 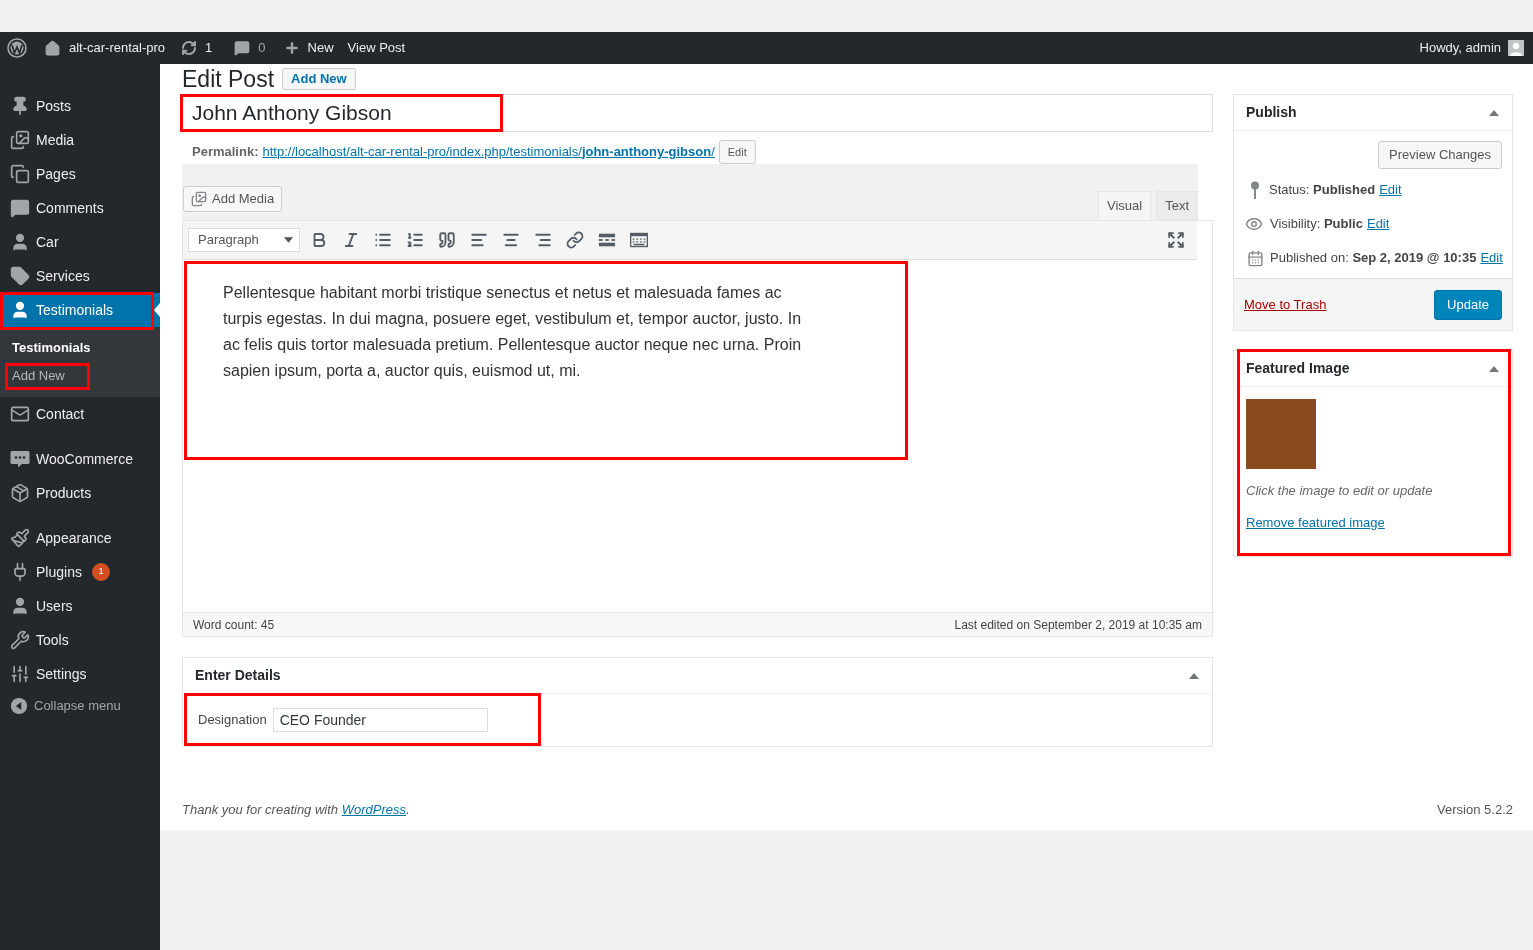 I want to click on align-center-icon, so click(x=511, y=240).